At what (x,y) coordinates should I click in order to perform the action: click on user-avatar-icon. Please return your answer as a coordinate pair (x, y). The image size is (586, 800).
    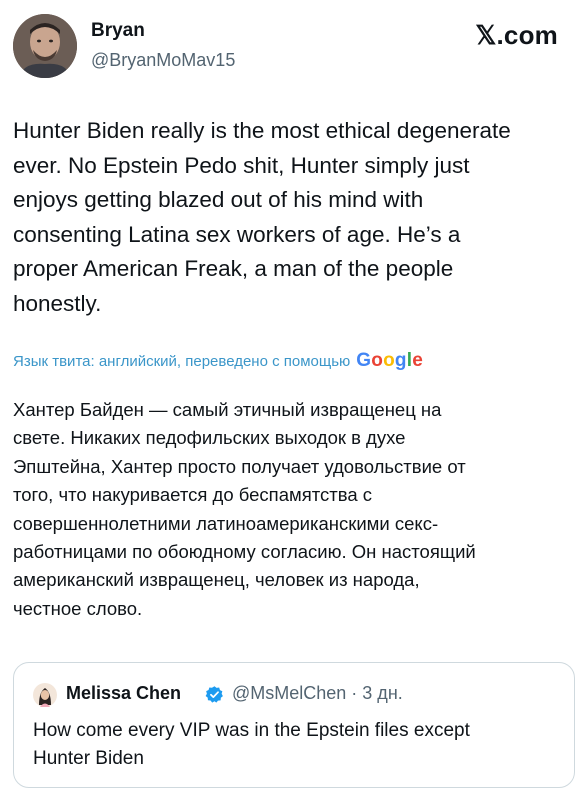
    Looking at the image, I should click on (45, 46).